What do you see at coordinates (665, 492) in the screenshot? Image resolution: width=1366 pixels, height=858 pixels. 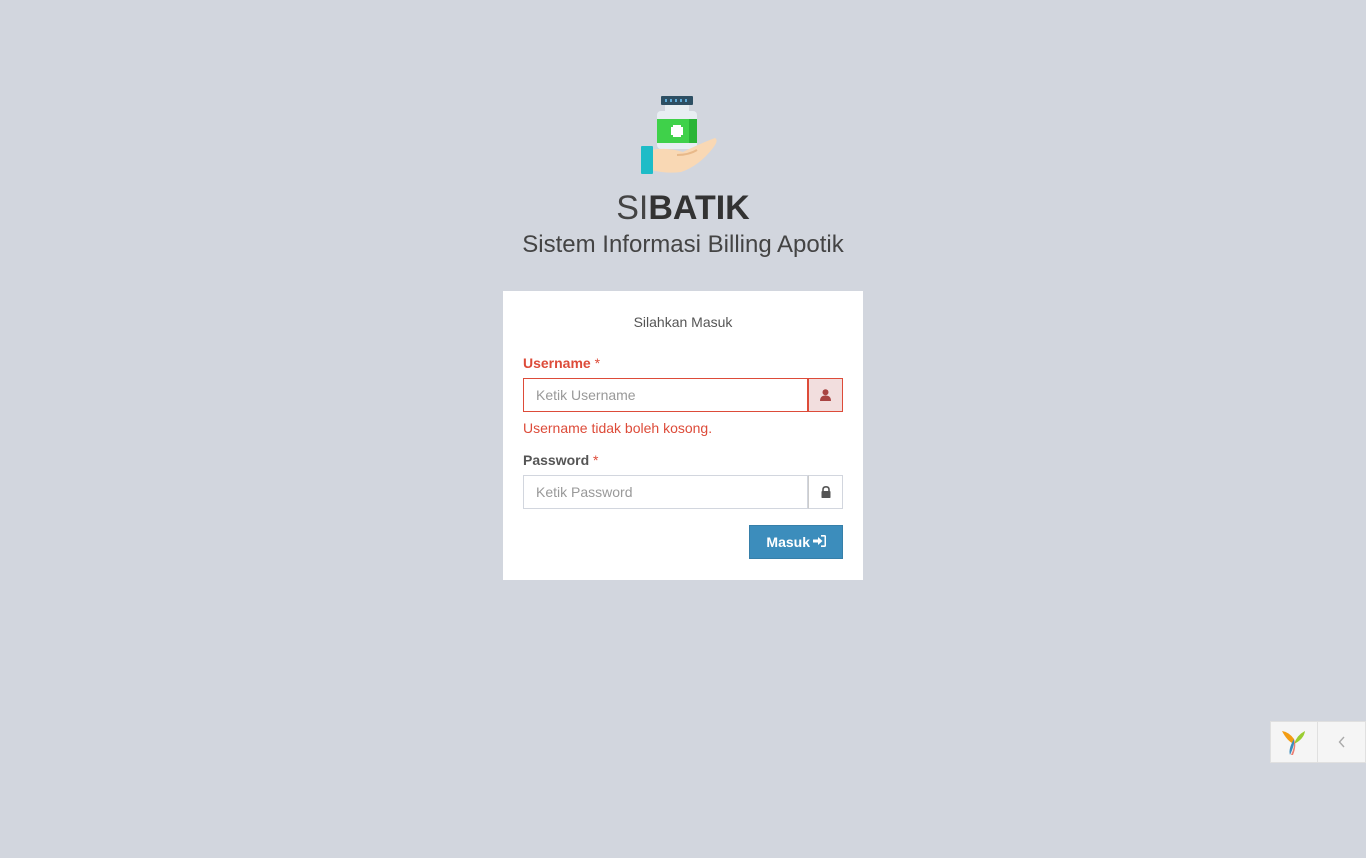 I see `password-input` at bounding box center [665, 492].